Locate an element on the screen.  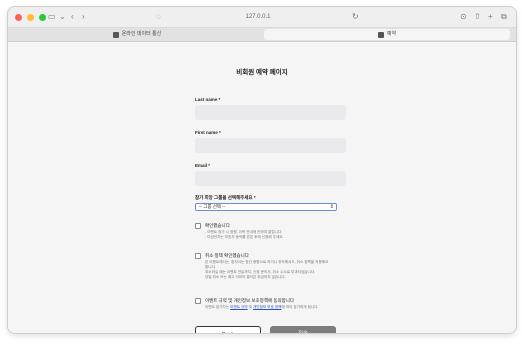
tab-reservation: 예약 is located at coordinates (387, 34).